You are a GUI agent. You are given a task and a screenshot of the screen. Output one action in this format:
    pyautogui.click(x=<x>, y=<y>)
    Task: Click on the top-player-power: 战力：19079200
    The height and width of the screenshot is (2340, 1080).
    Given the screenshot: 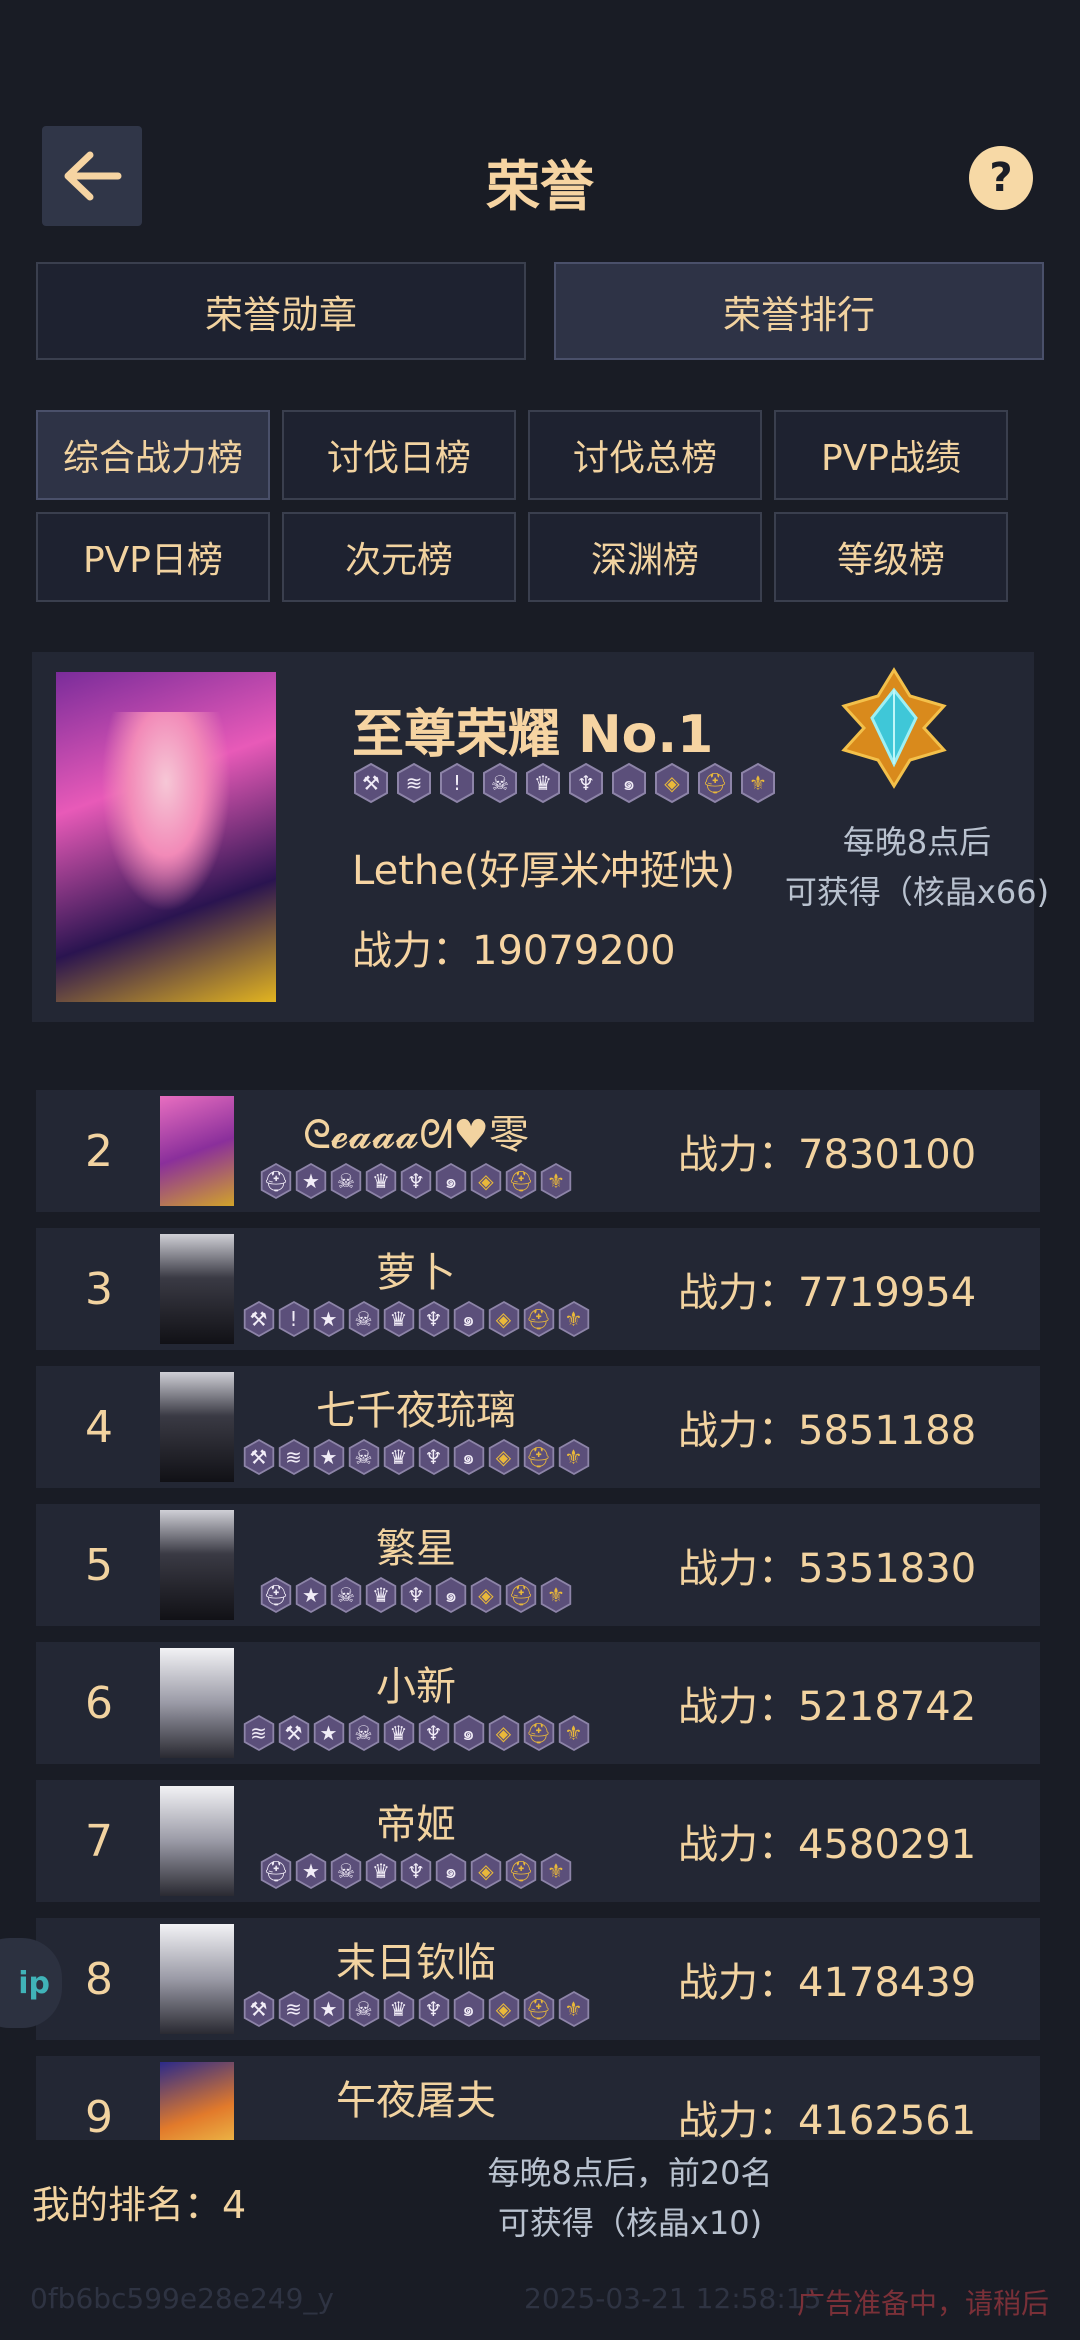 What is the action you would take?
    pyautogui.click(x=514, y=951)
    